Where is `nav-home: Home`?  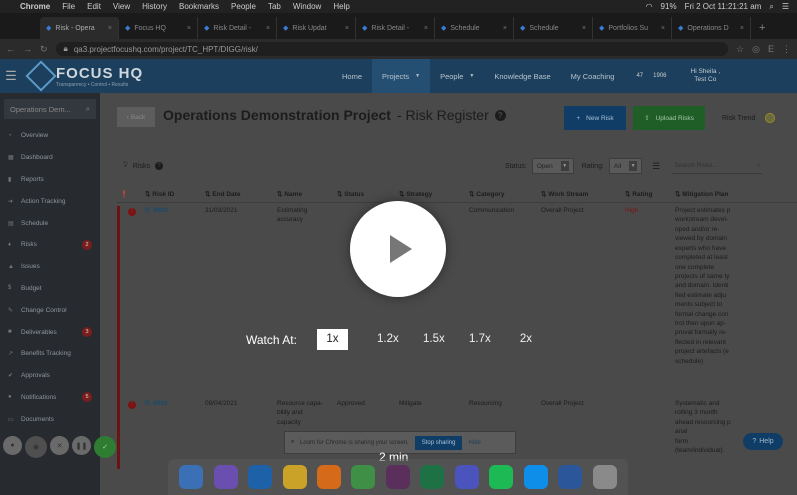
nav-home: Home is located at coordinates (352, 76).